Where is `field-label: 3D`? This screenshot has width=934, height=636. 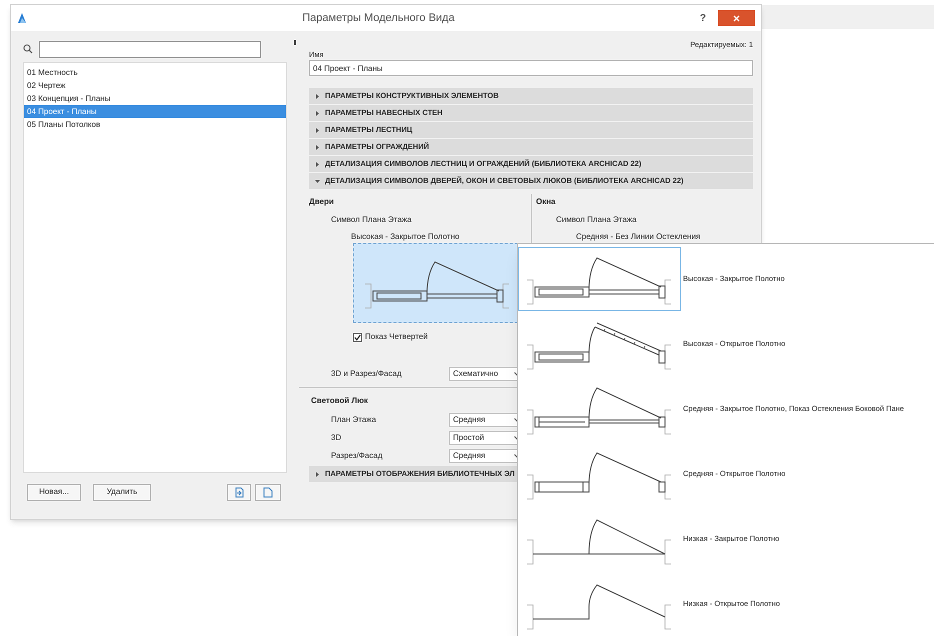 field-label: 3D is located at coordinates (336, 438).